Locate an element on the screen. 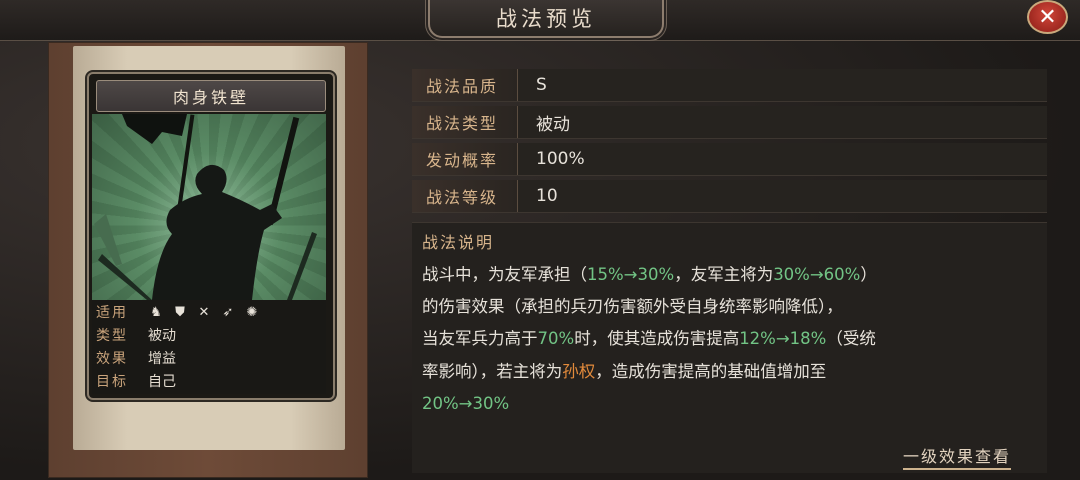 This screenshot has width=1080, height=480. troop-type-icons: ♞ ⛊ ✕ ➶ ✺ is located at coordinates (204, 312).